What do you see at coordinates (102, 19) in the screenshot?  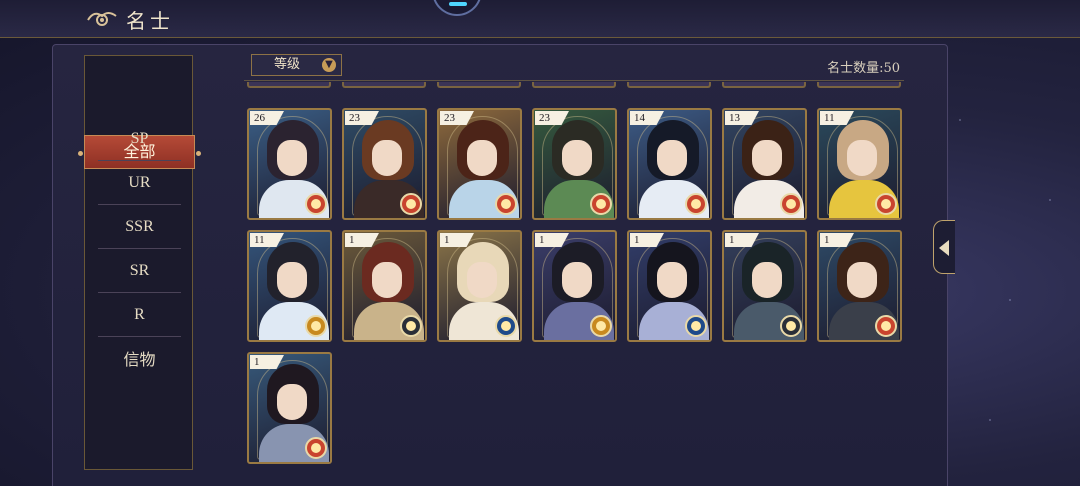 I see `cloud-emblem-icon` at bounding box center [102, 19].